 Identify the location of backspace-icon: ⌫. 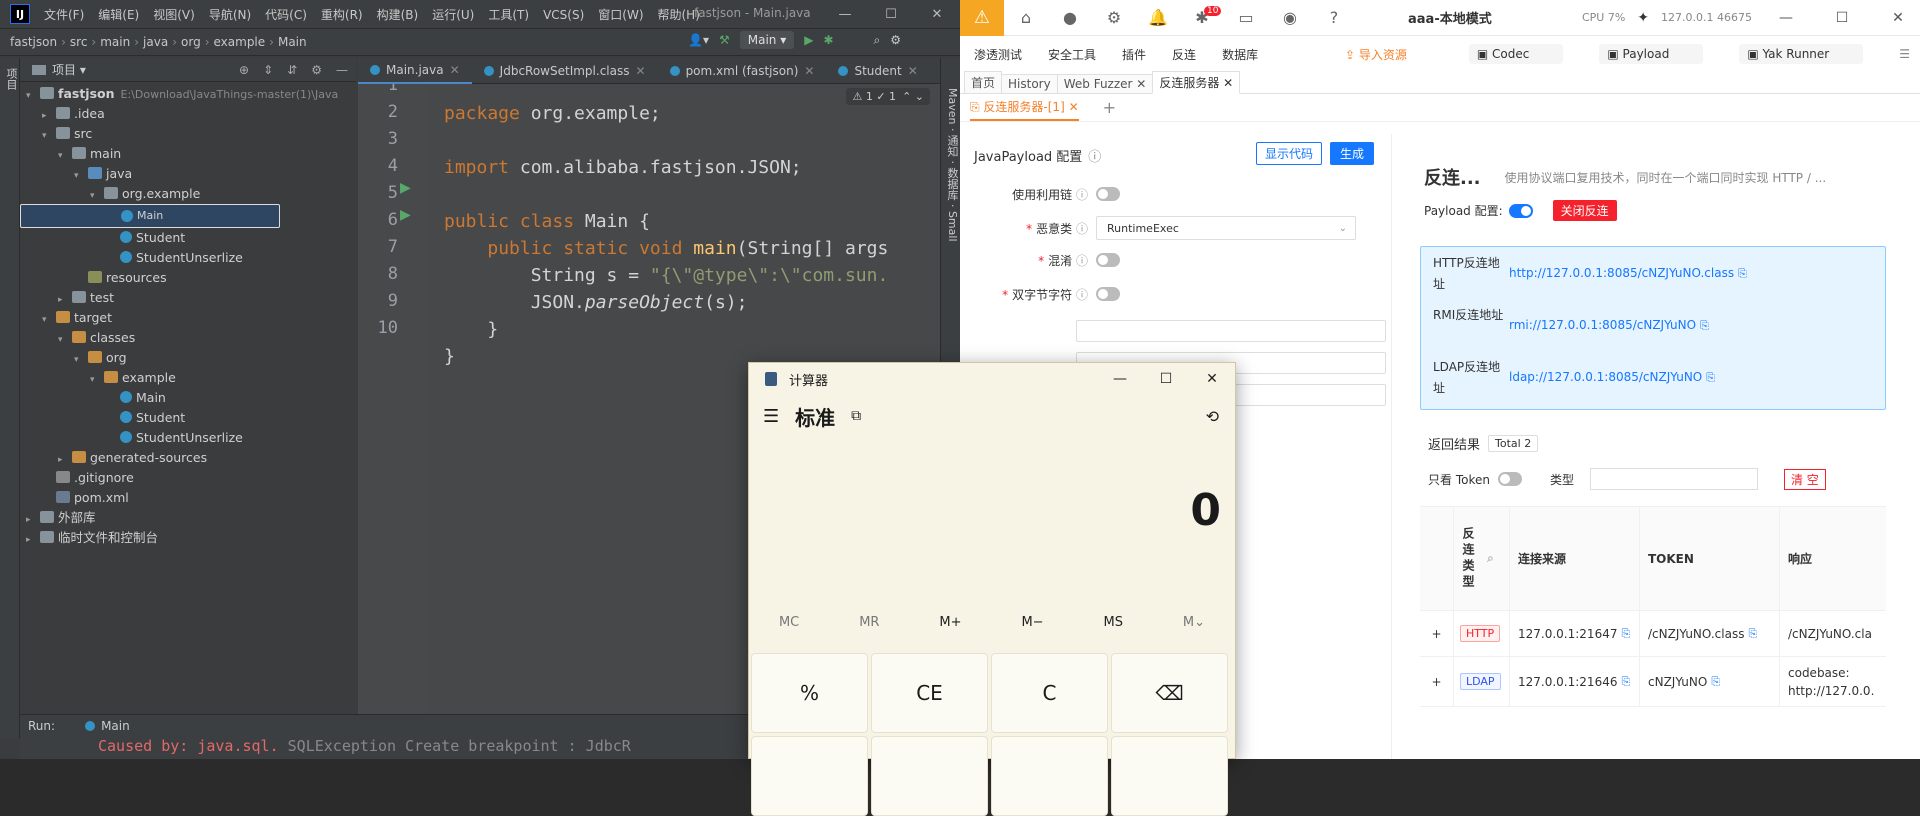
(1169, 693).